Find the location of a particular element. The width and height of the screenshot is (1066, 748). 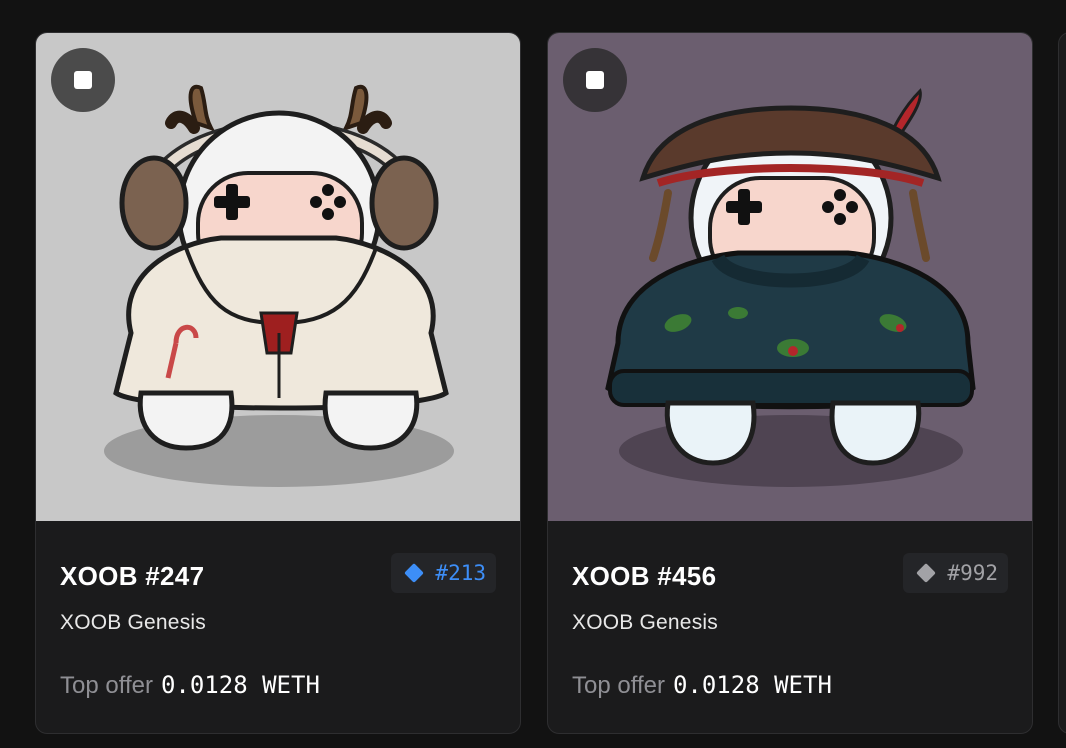

rarity-rank: #213 is located at coordinates (460, 573).